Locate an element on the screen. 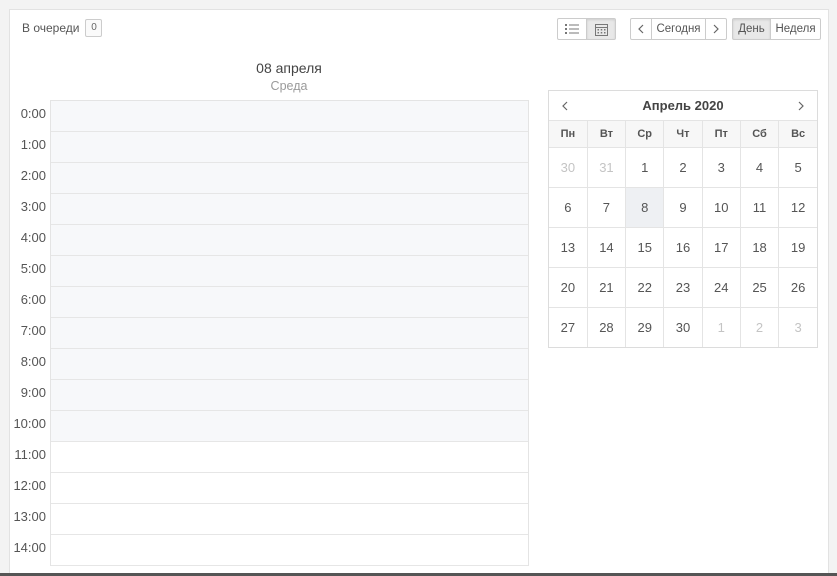 This screenshot has height=576, width=837. queue-count-badge: 0 is located at coordinates (94, 28).